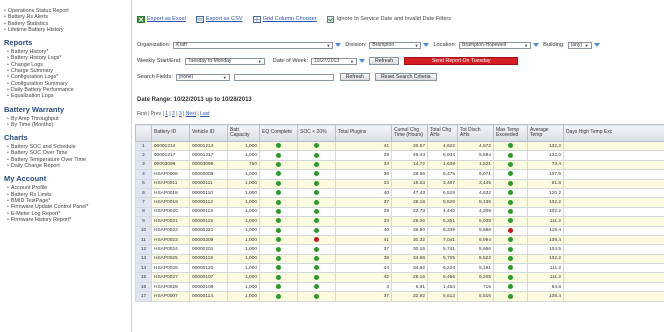 The height and width of the screenshot is (332, 664). I want to click on cell-battery: HSAP0023, so click(170, 240).